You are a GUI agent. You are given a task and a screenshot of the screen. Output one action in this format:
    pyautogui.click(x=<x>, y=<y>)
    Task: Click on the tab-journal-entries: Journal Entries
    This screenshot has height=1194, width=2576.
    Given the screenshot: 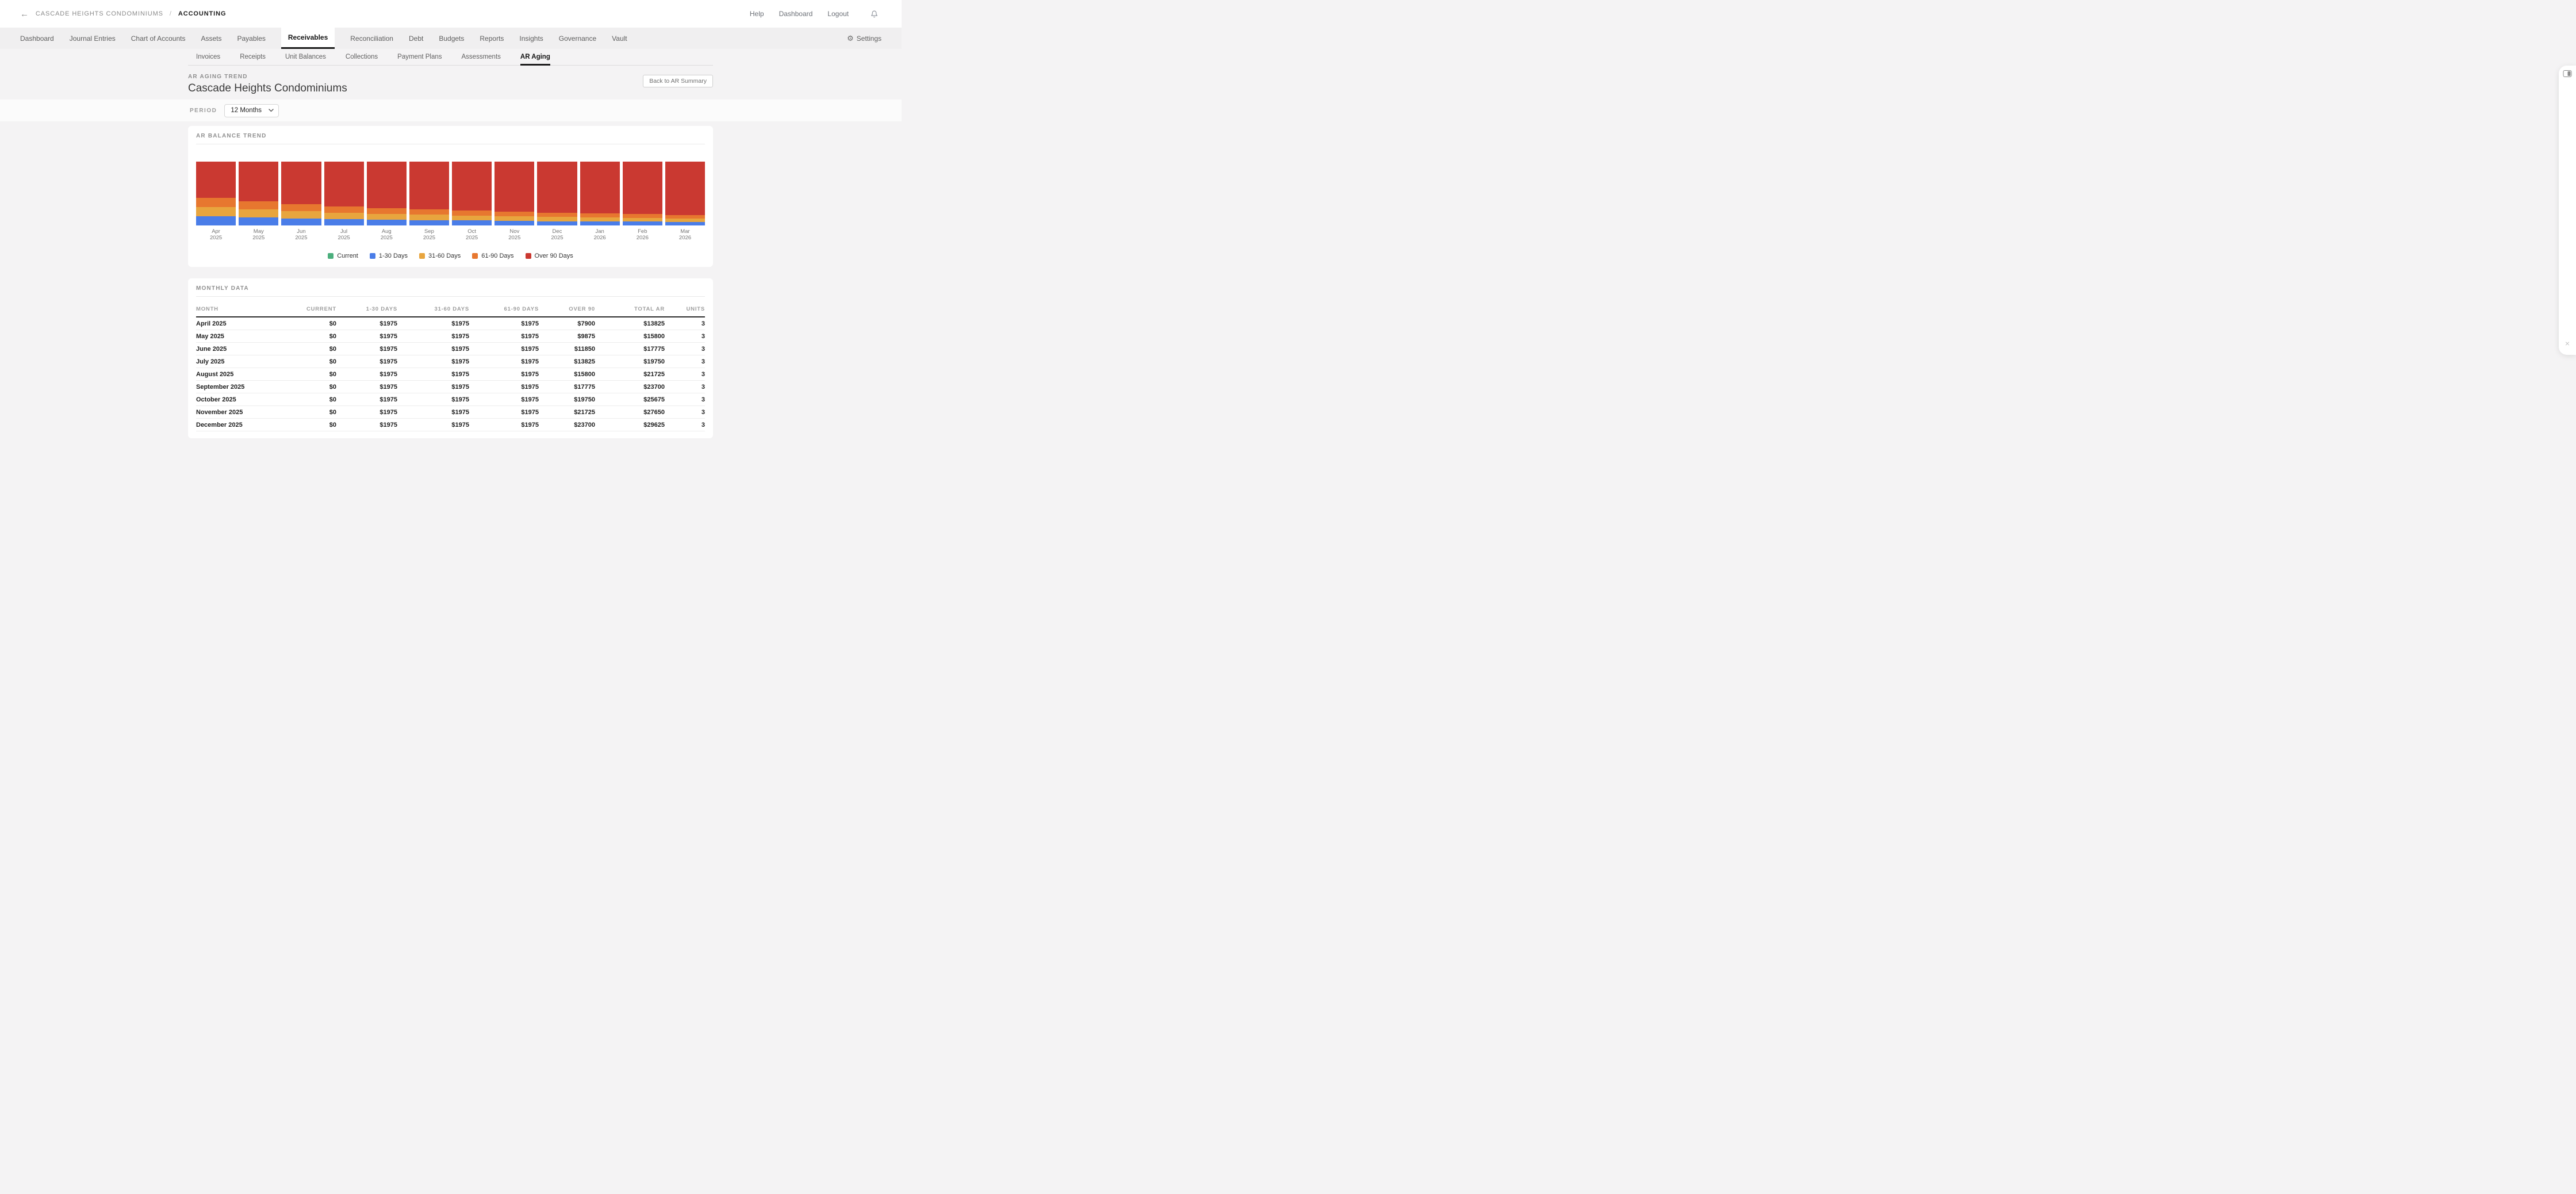 What is the action you would take?
    pyautogui.click(x=93, y=38)
    